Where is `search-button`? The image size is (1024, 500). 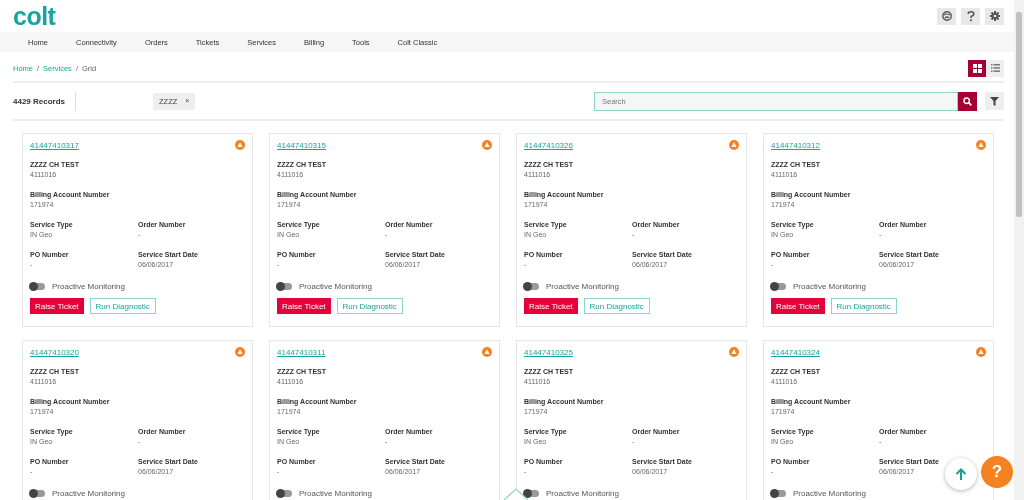 search-button is located at coordinates (967, 101).